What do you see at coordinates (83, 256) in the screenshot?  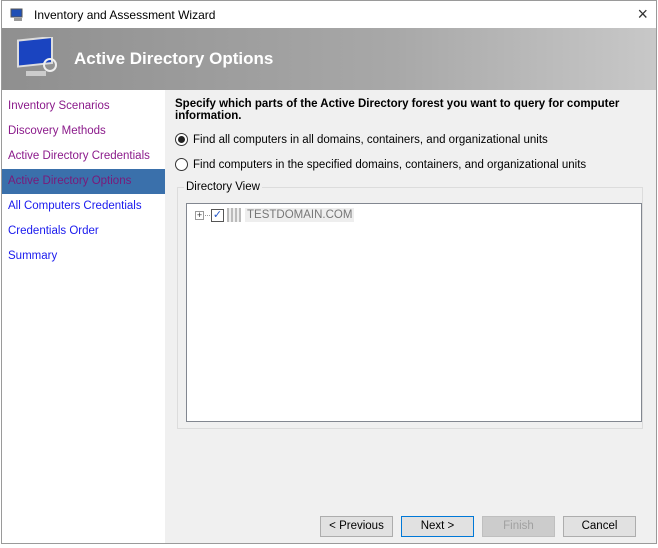 I see `nav-item-summary: Summary` at bounding box center [83, 256].